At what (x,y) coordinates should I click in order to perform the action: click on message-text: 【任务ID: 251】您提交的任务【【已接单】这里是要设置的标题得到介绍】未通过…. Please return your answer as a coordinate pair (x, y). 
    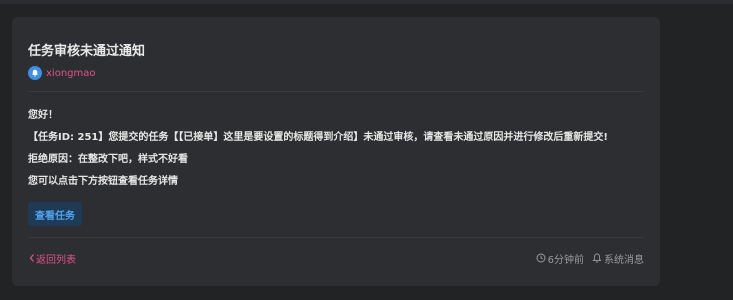
    Looking at the image, I should click on (318, 137).